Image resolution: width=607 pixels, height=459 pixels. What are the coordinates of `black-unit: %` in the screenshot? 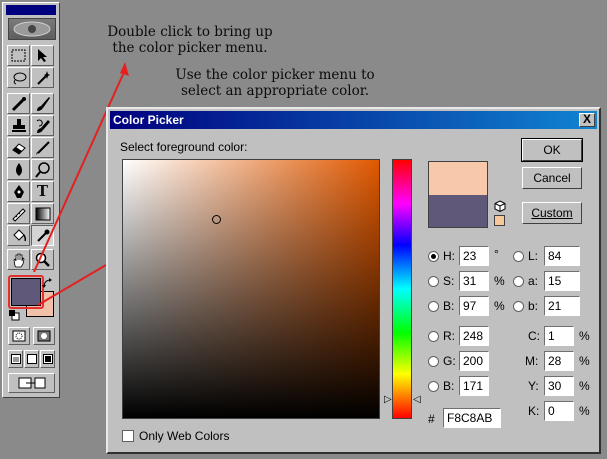 It's located at (584, 411).